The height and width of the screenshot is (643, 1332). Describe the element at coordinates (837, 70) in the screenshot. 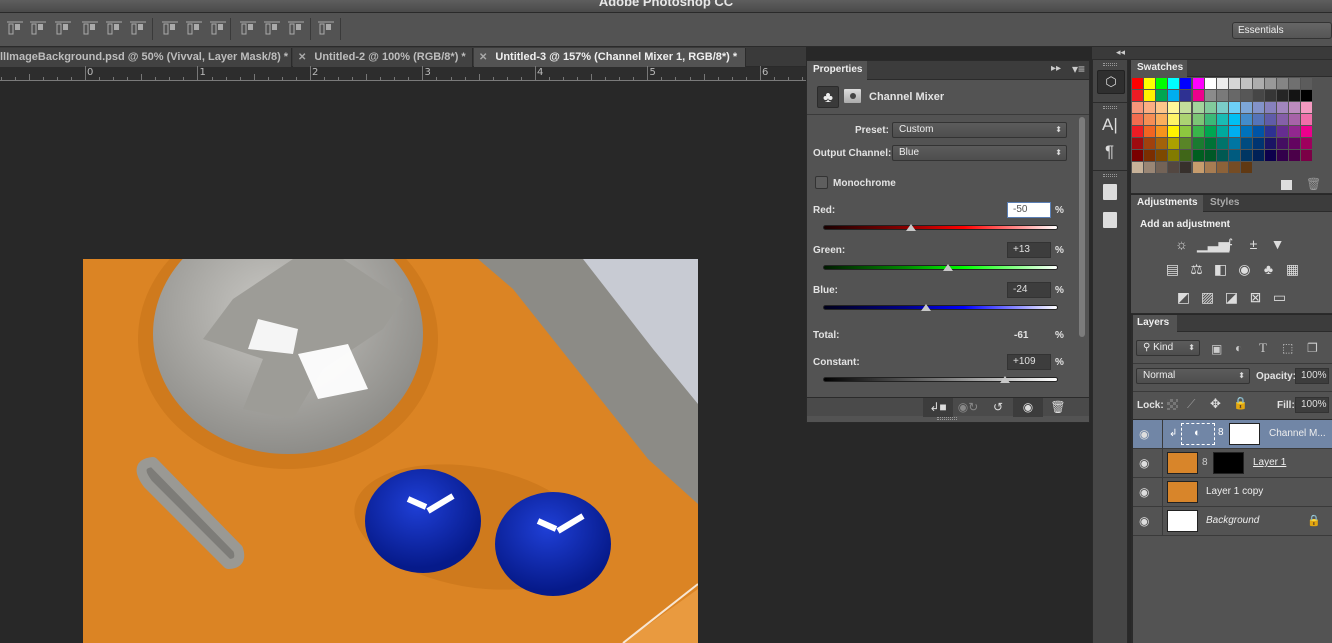

I see `tab-properties: Properties` at that location.